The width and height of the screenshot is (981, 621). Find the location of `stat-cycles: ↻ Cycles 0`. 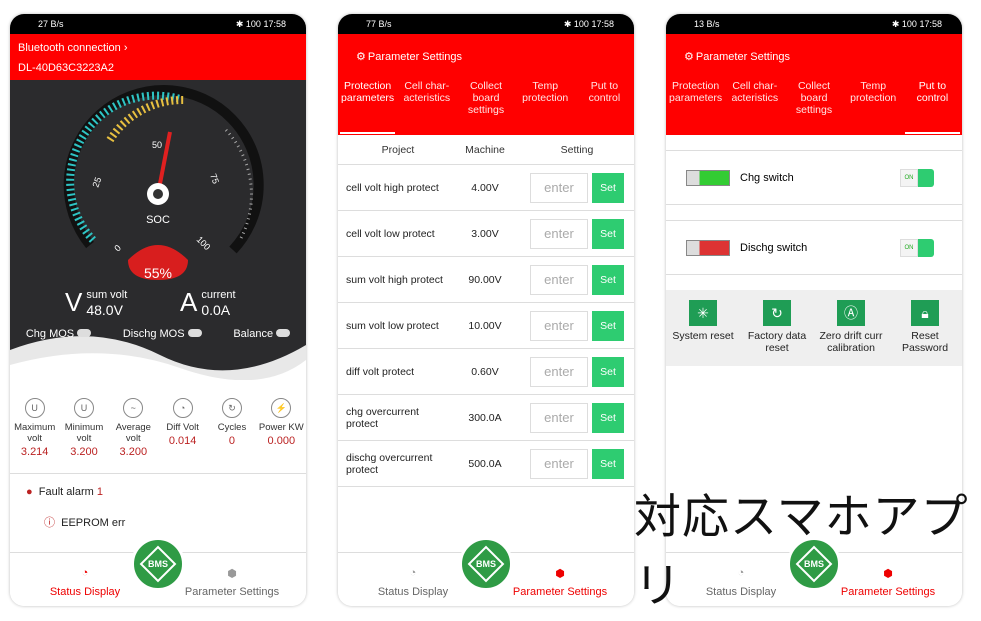

stat-cycles: ↻ Cycles 0 is located at coordinates (232, 435).